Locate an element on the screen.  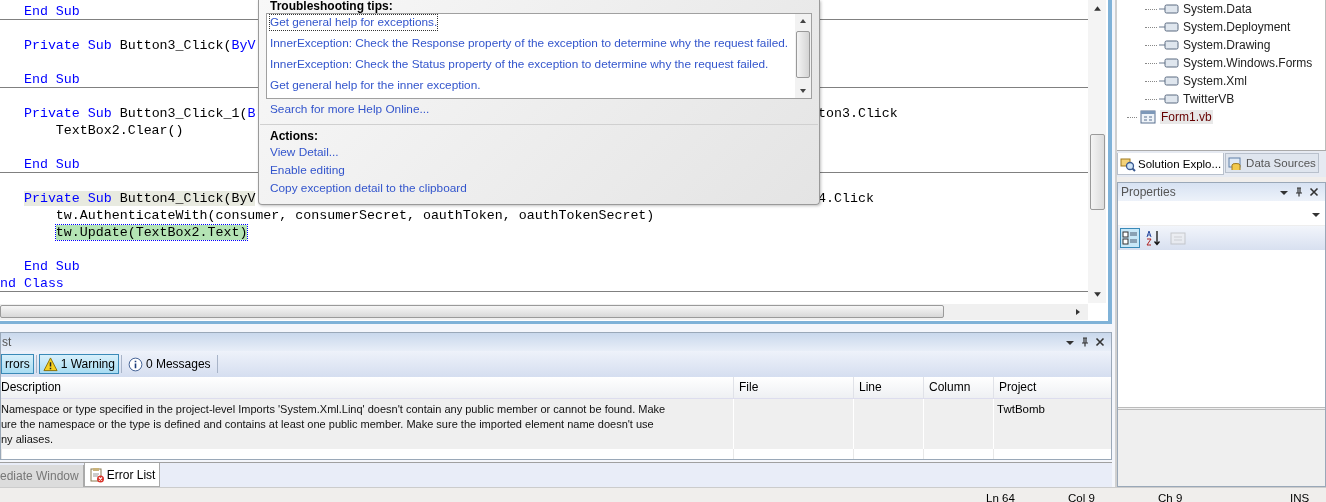
code-line: nd Class is located at coordinates (32, 283).